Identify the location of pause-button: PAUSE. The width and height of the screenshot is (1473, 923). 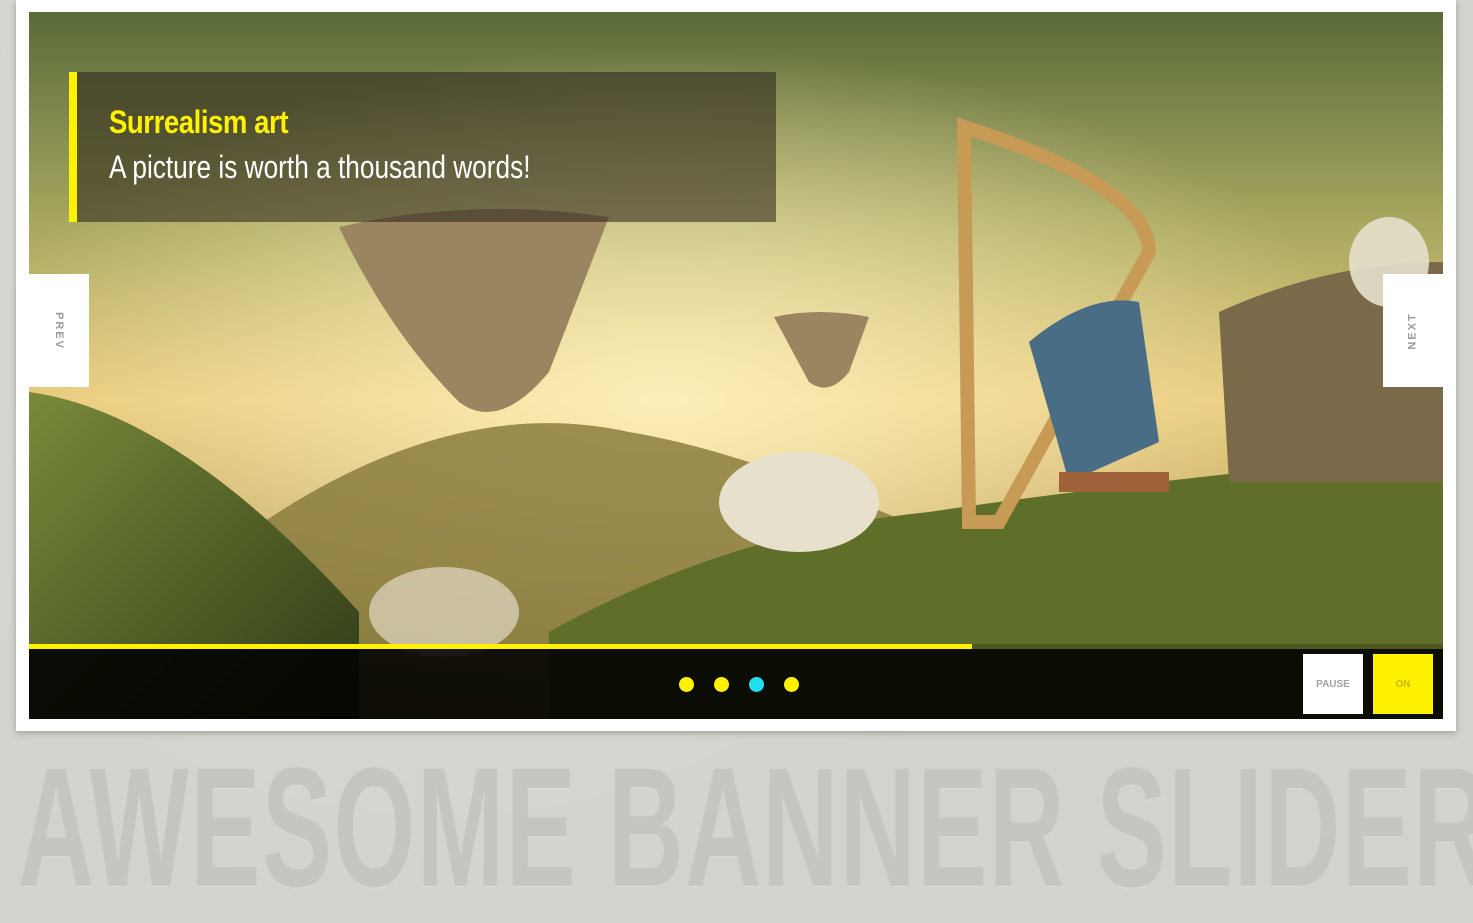
(1333, 684).